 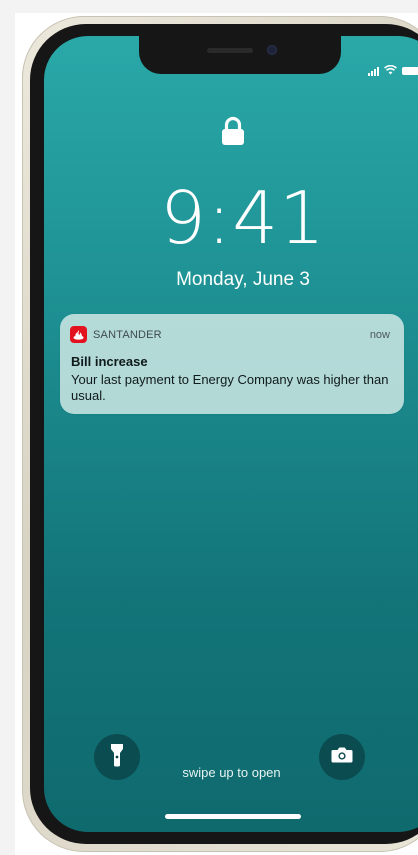 What do you see at coordinates (231, 772) in the screenshot?
I see `swipe-up-hint: swipe up to open` at bounding box center [231, 772].